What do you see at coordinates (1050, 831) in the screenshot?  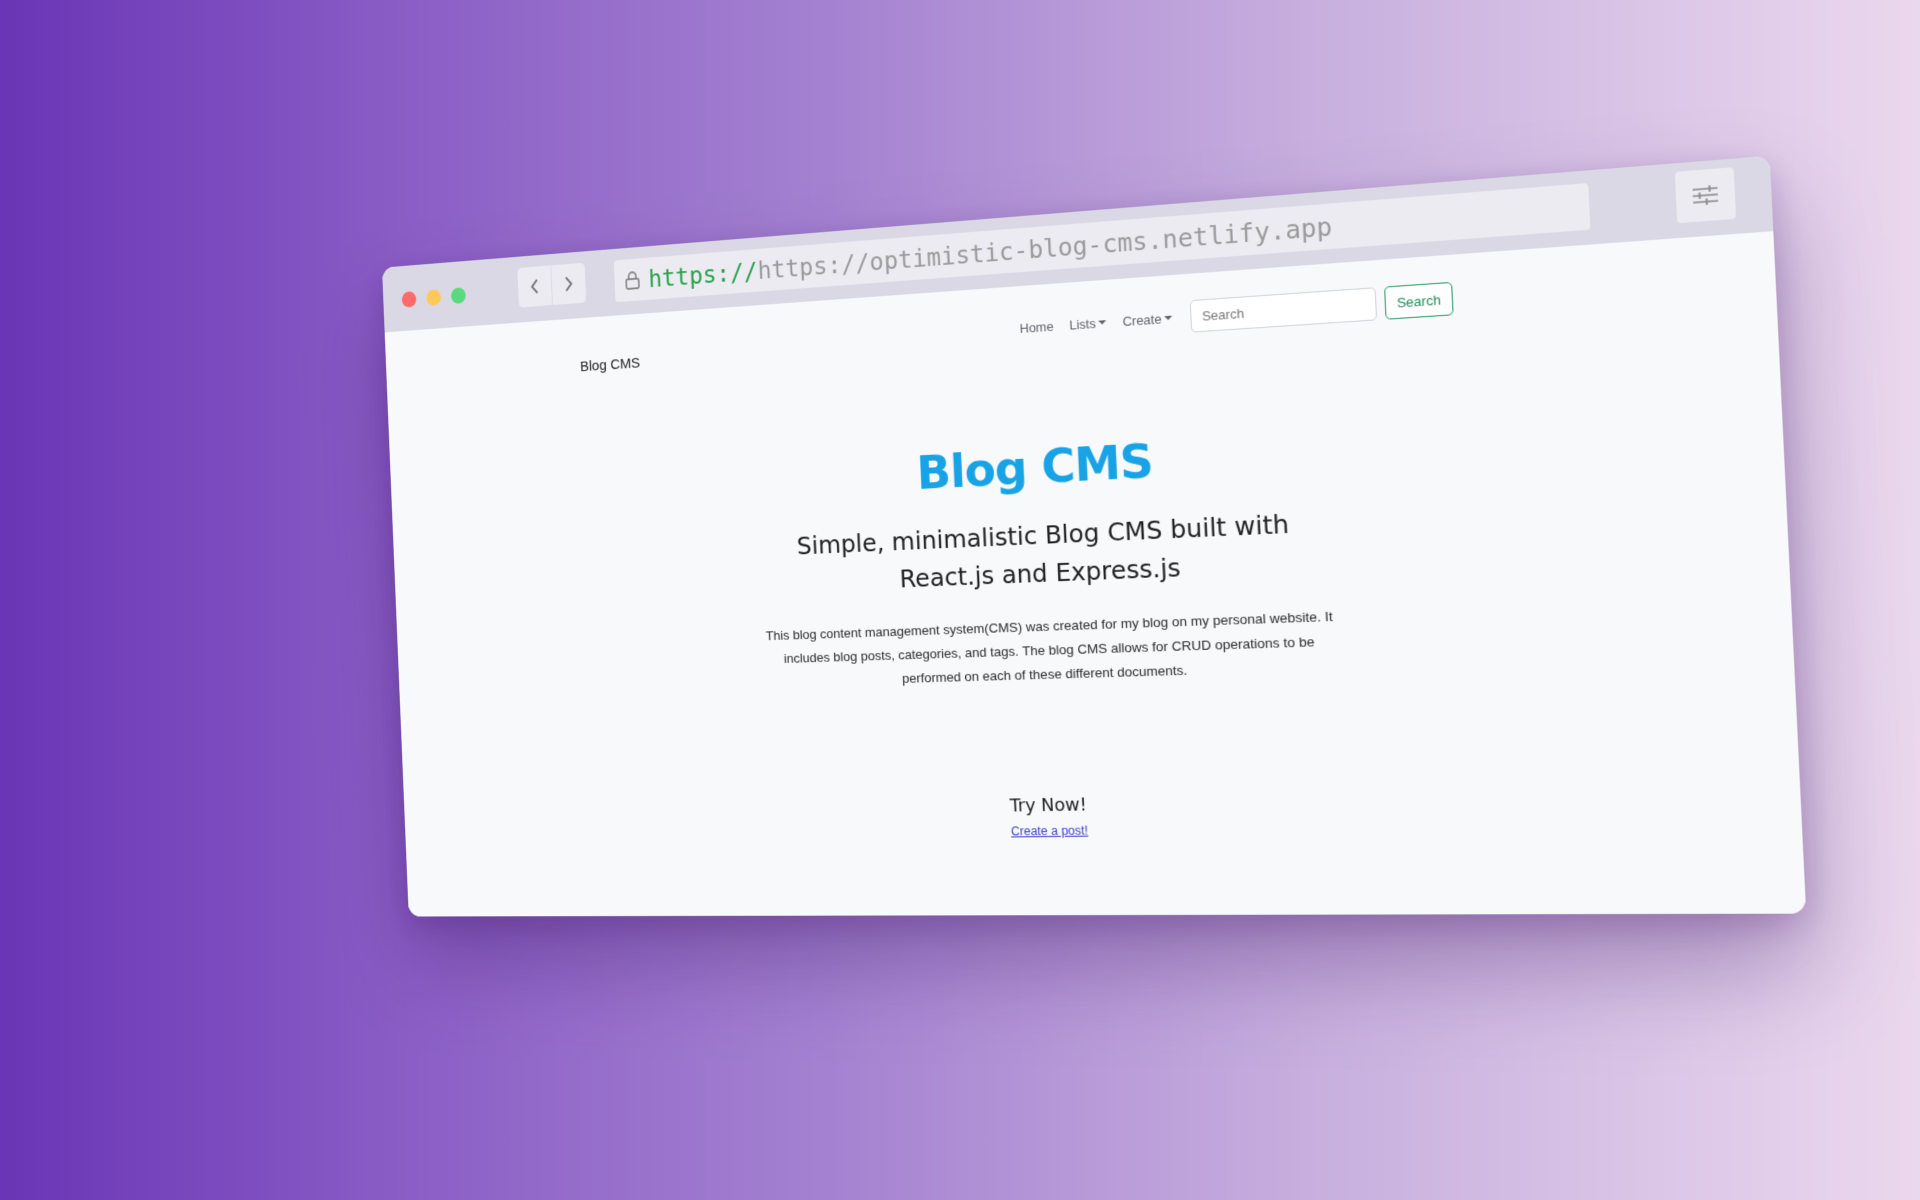 I see `create-post-link: Create a post!` at bounding box center [1050, 831].